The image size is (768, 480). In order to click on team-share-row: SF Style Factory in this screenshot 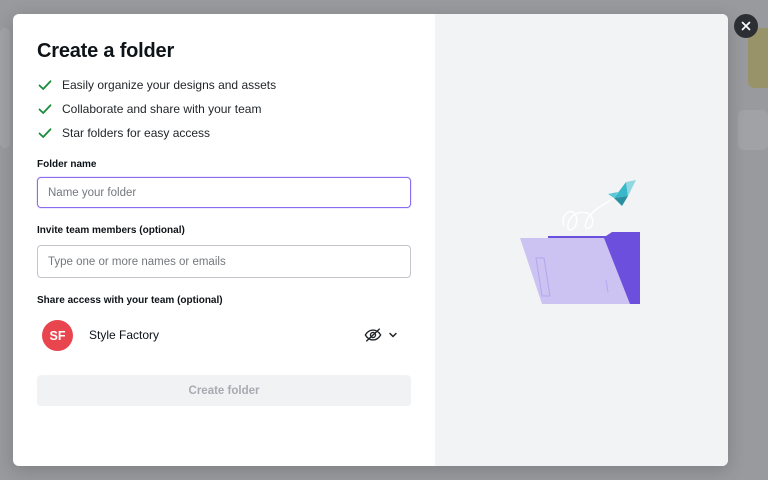, I will do `click(227, 335)`.